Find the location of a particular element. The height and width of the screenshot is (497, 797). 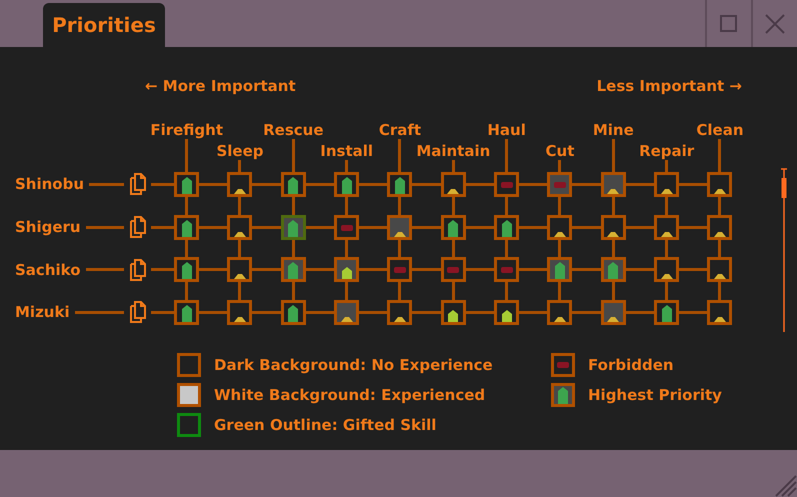

legend-label: White Background: Experienced is located at coordinates (350, 395).